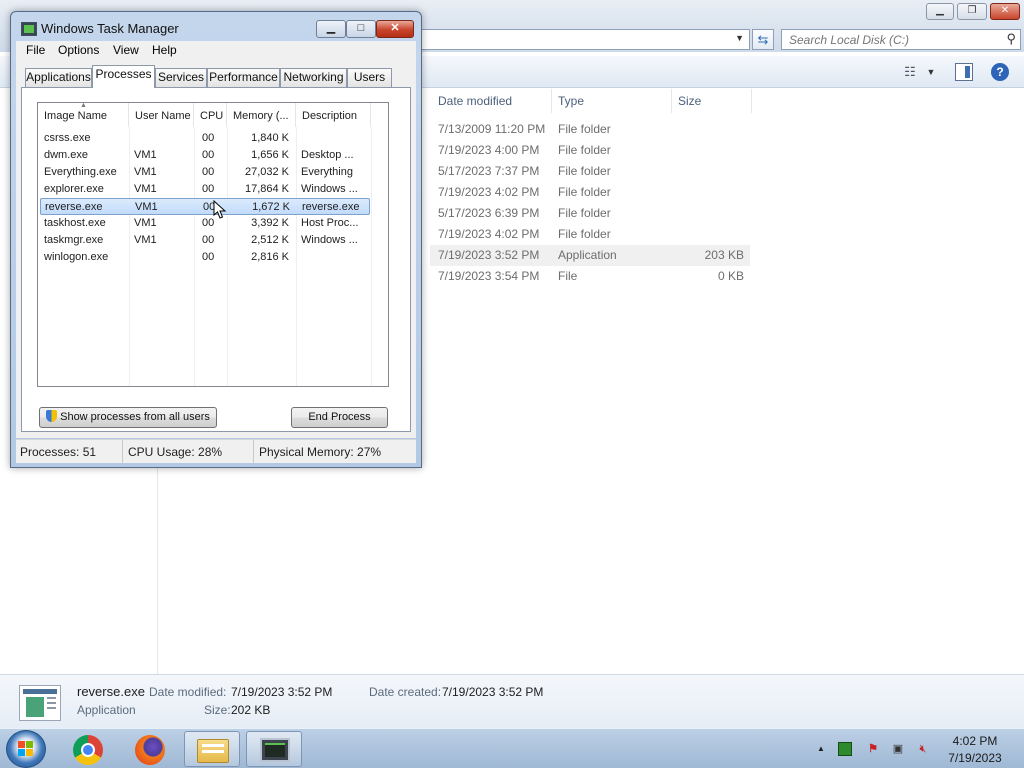  I want to click on explorer-folder-icon, so click(213, 751).